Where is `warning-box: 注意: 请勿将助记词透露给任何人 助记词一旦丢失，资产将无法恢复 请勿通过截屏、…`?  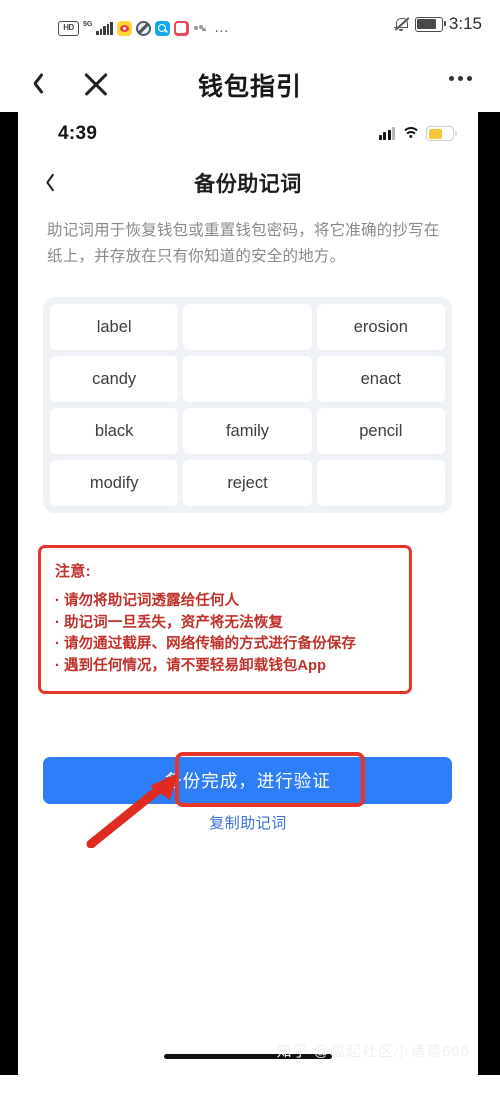
warning-box: 注意: 请勿将助记词透露给任何人 助记词一旦丢失，资产将无法恢复 请勿通过截屏、… is located at coordinates (225, 619).